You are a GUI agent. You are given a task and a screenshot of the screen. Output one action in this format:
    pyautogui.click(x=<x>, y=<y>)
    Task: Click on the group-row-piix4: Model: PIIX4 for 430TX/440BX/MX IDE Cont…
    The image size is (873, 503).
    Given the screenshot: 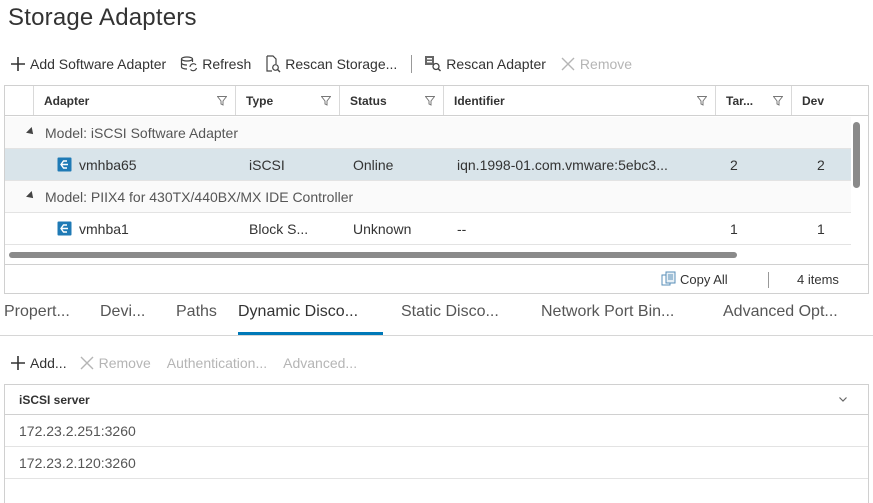 What is the action you would take?
    pyautogui.click(x=428, y=197)
    